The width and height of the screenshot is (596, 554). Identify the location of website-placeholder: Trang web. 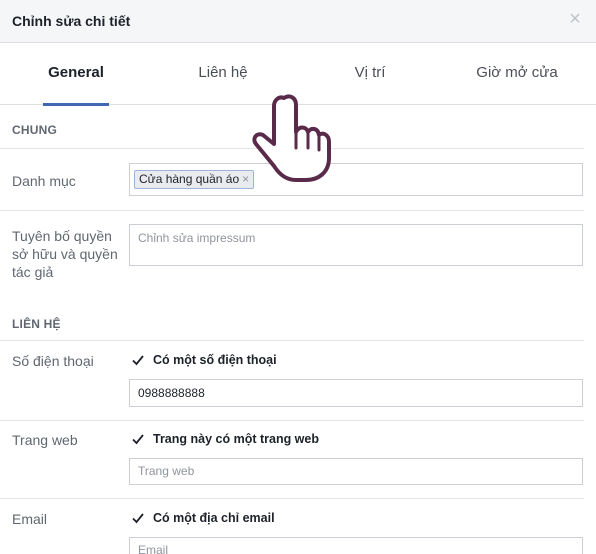
(166, 471).